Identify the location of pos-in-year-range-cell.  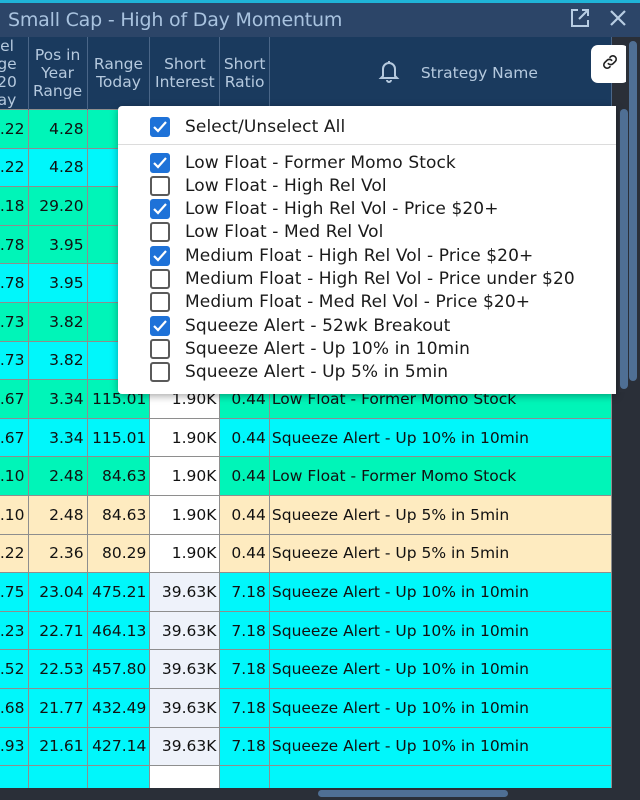
(57, 776).